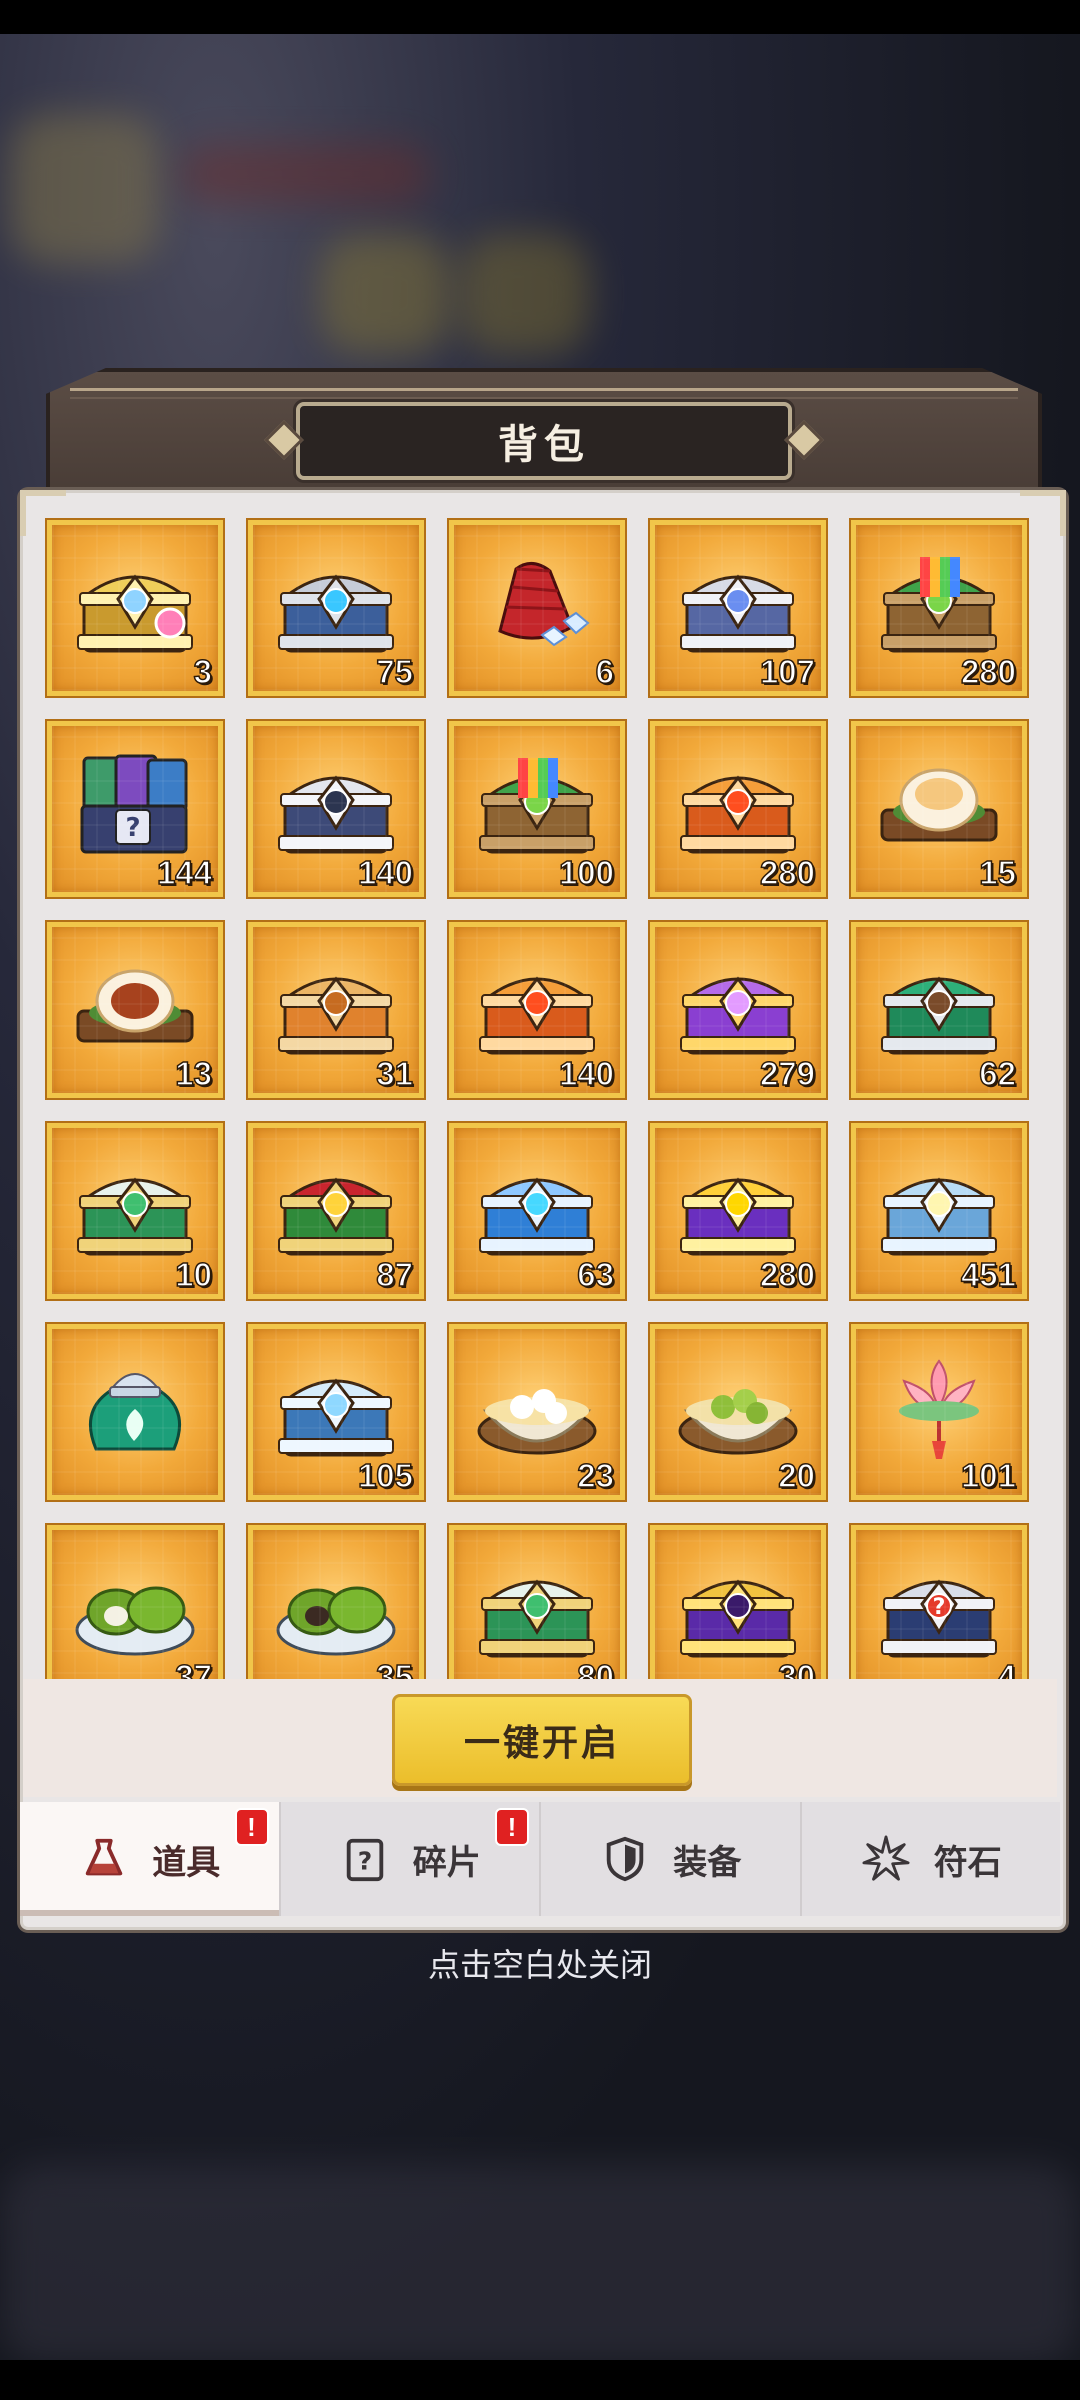 The height and width of the screenshot is (2400, 1080). I want to click on diamond-pouch-icon, so click(537, 603).